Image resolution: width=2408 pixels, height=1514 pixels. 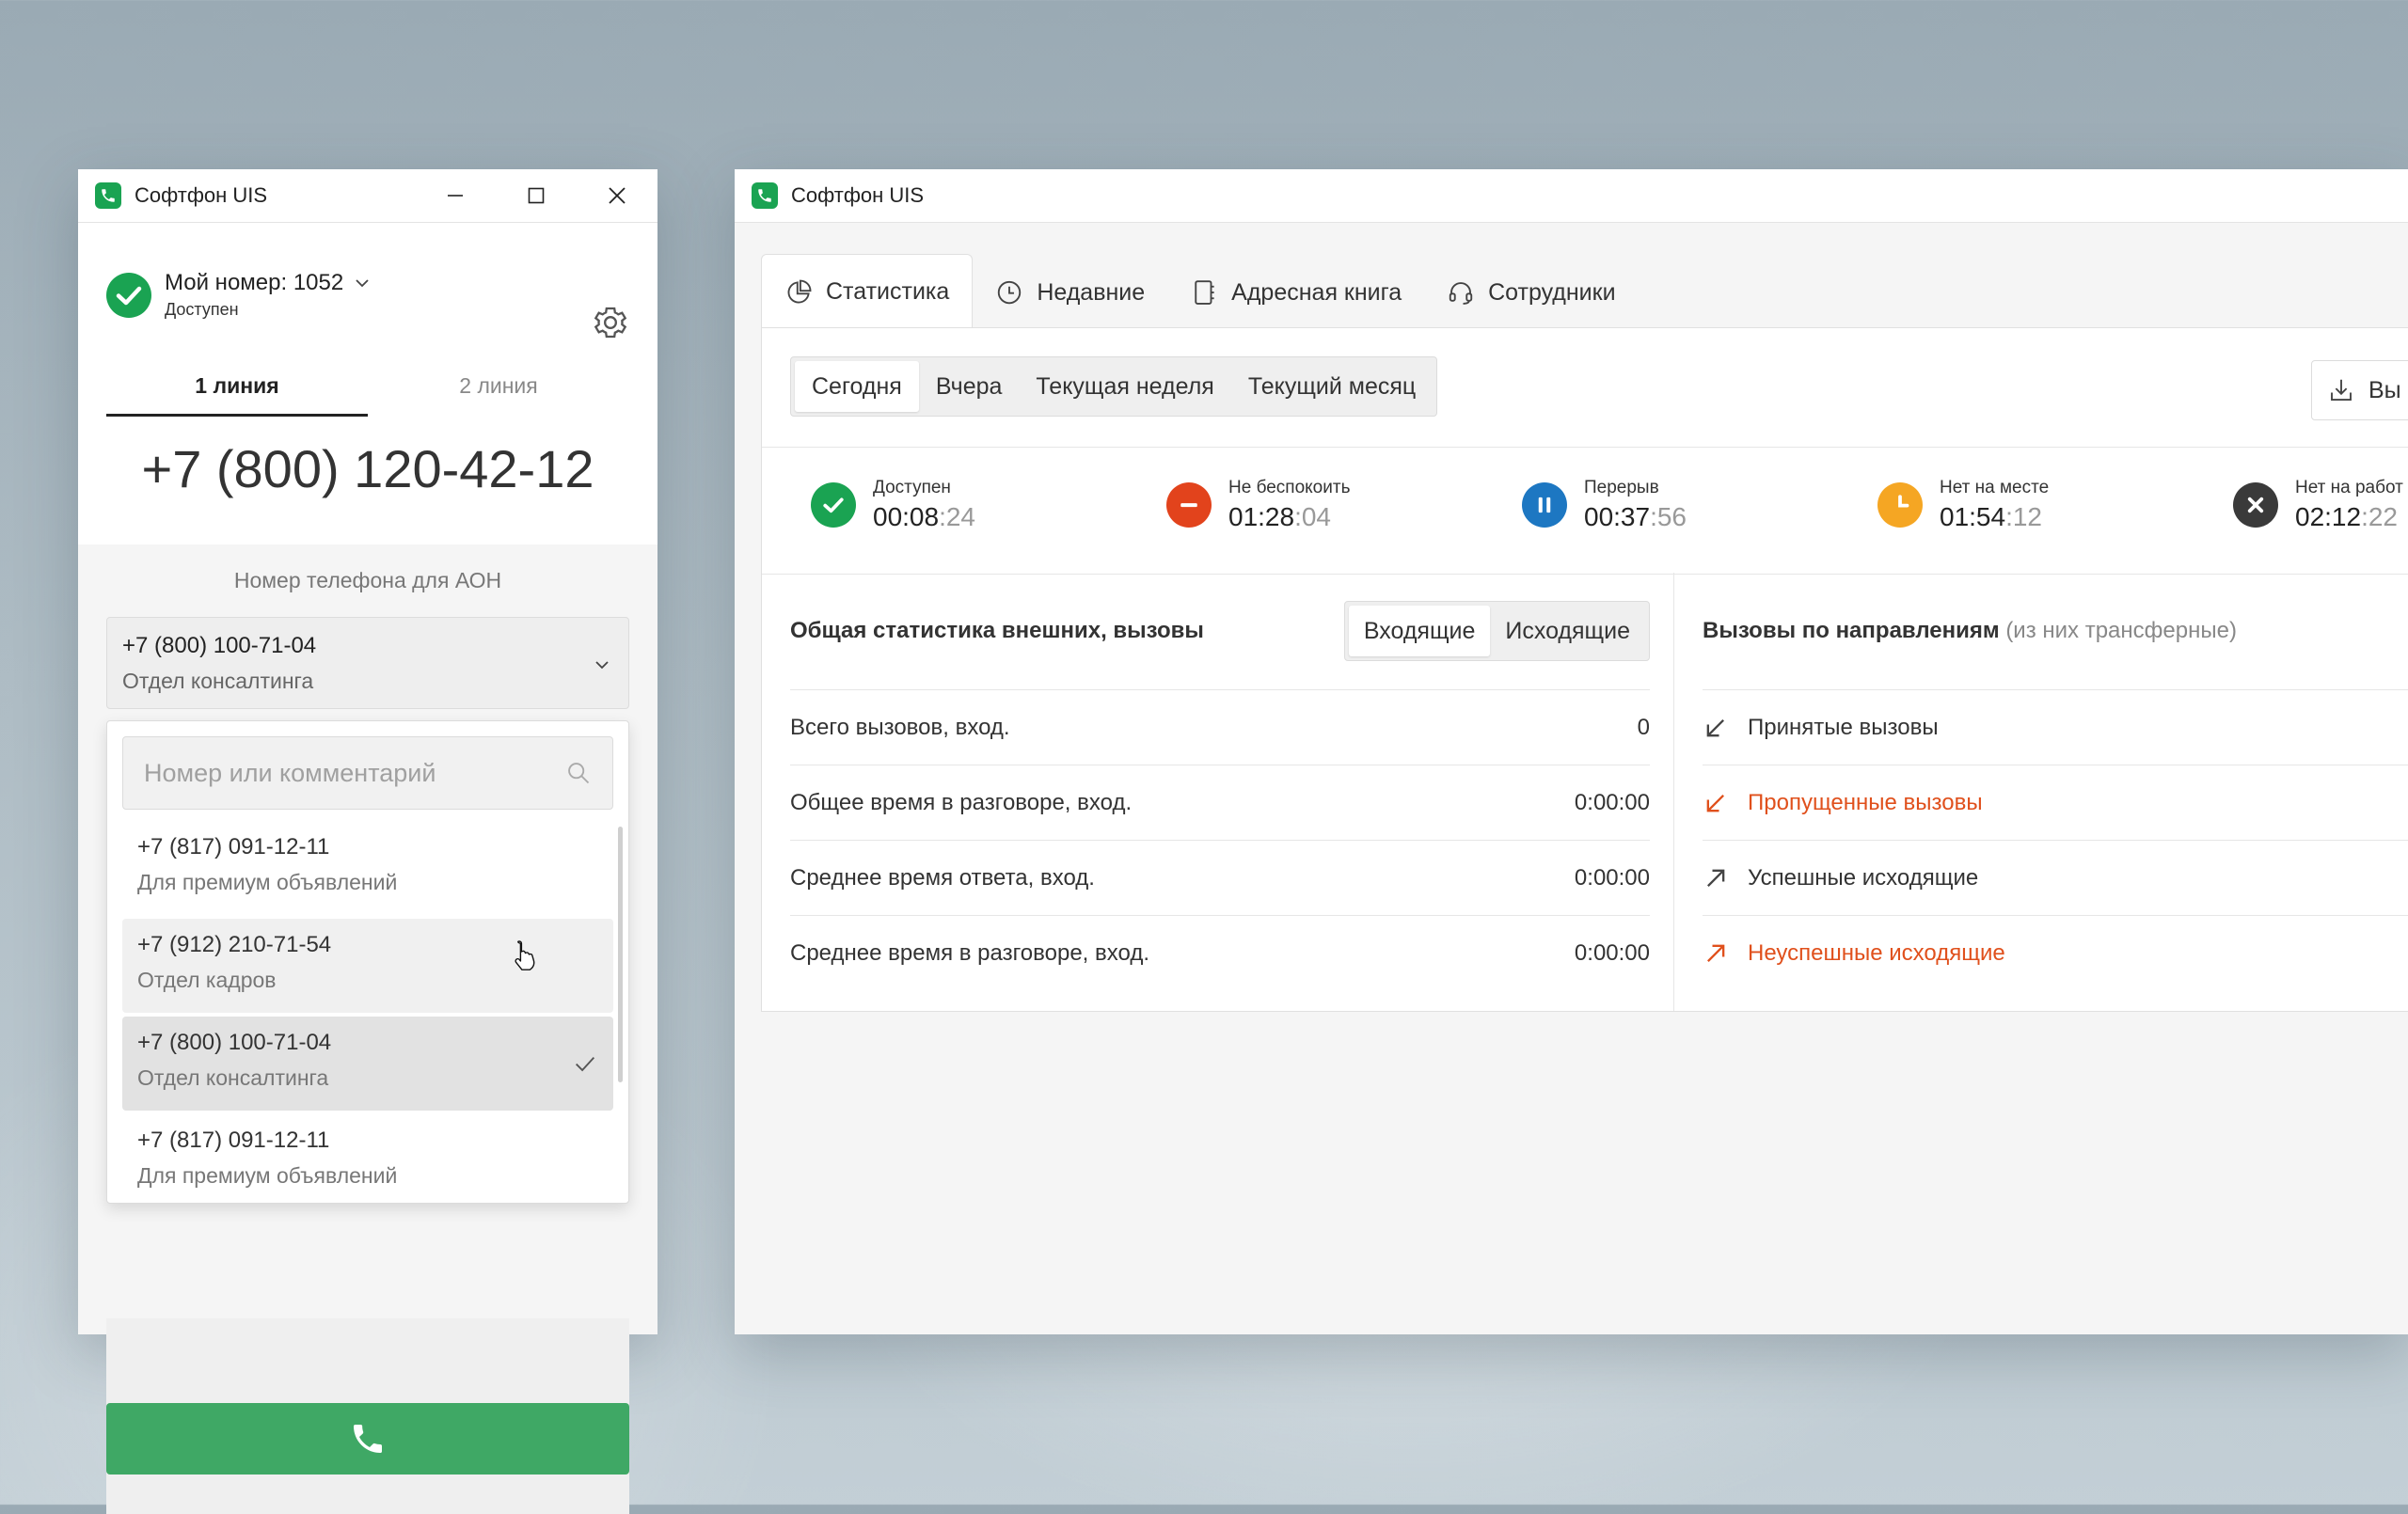 What do you see at coordinates (1963, 505) in the screenshot?
I see `status-away: Нет на месте 01:54:12` at bounding box center [1963, 505].